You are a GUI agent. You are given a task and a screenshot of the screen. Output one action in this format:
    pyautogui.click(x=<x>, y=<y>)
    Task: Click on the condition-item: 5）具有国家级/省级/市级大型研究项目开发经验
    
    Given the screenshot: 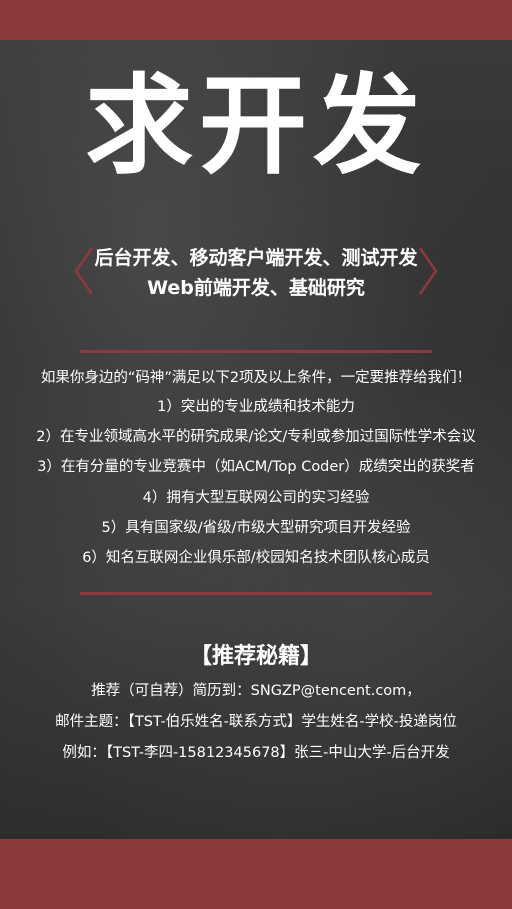 What is the action you would take?
    pyautogui.click(x=256, y=527)
    